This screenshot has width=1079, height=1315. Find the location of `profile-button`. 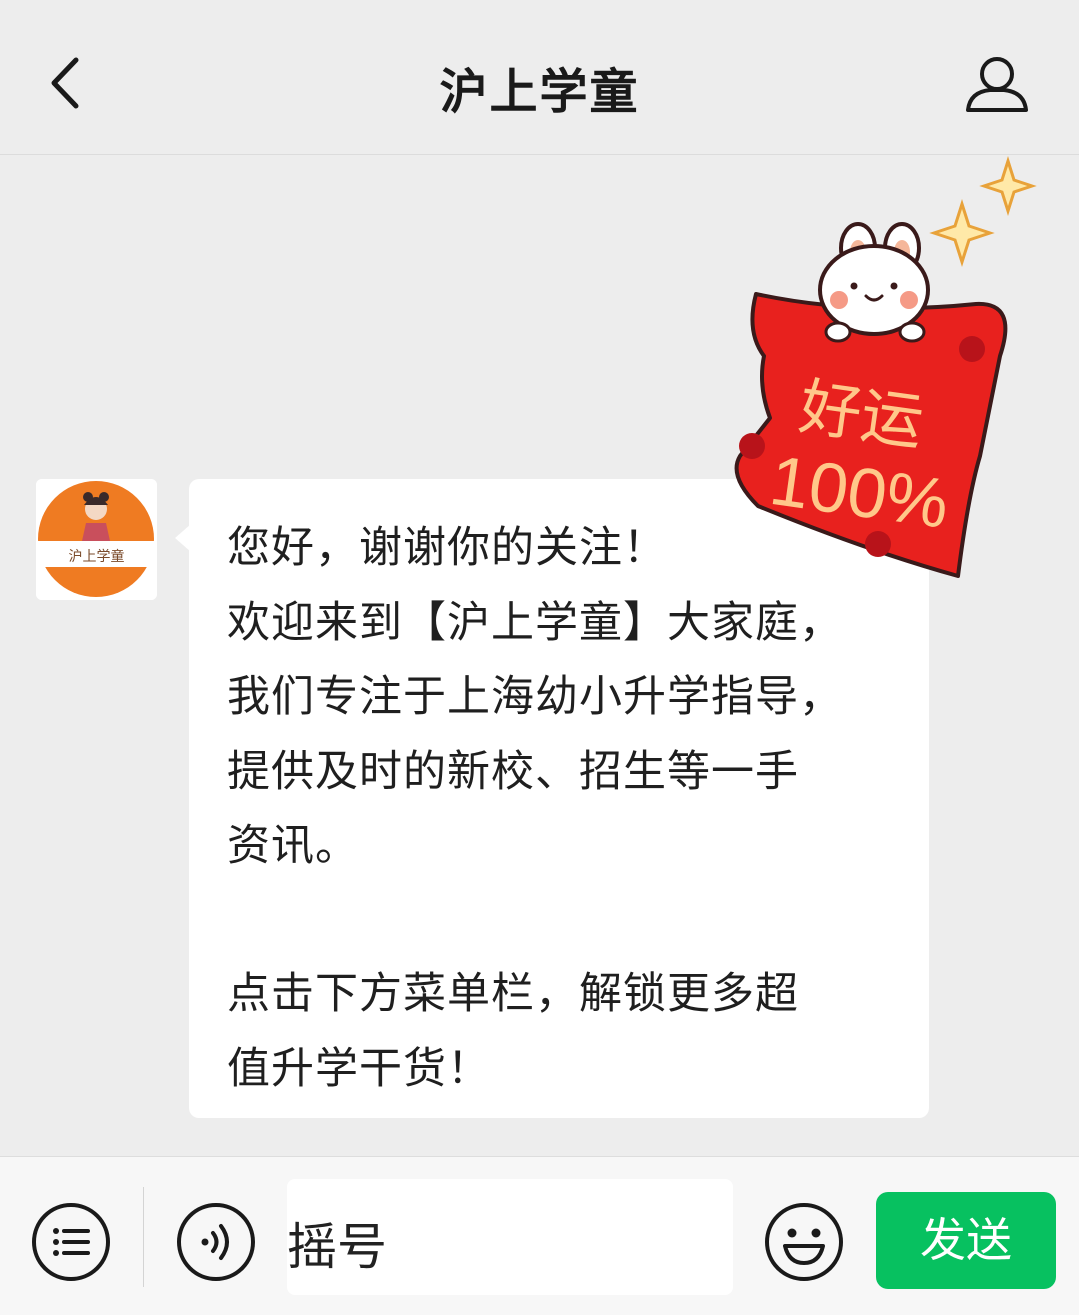

profile-button is located at coordinates (997, 85).